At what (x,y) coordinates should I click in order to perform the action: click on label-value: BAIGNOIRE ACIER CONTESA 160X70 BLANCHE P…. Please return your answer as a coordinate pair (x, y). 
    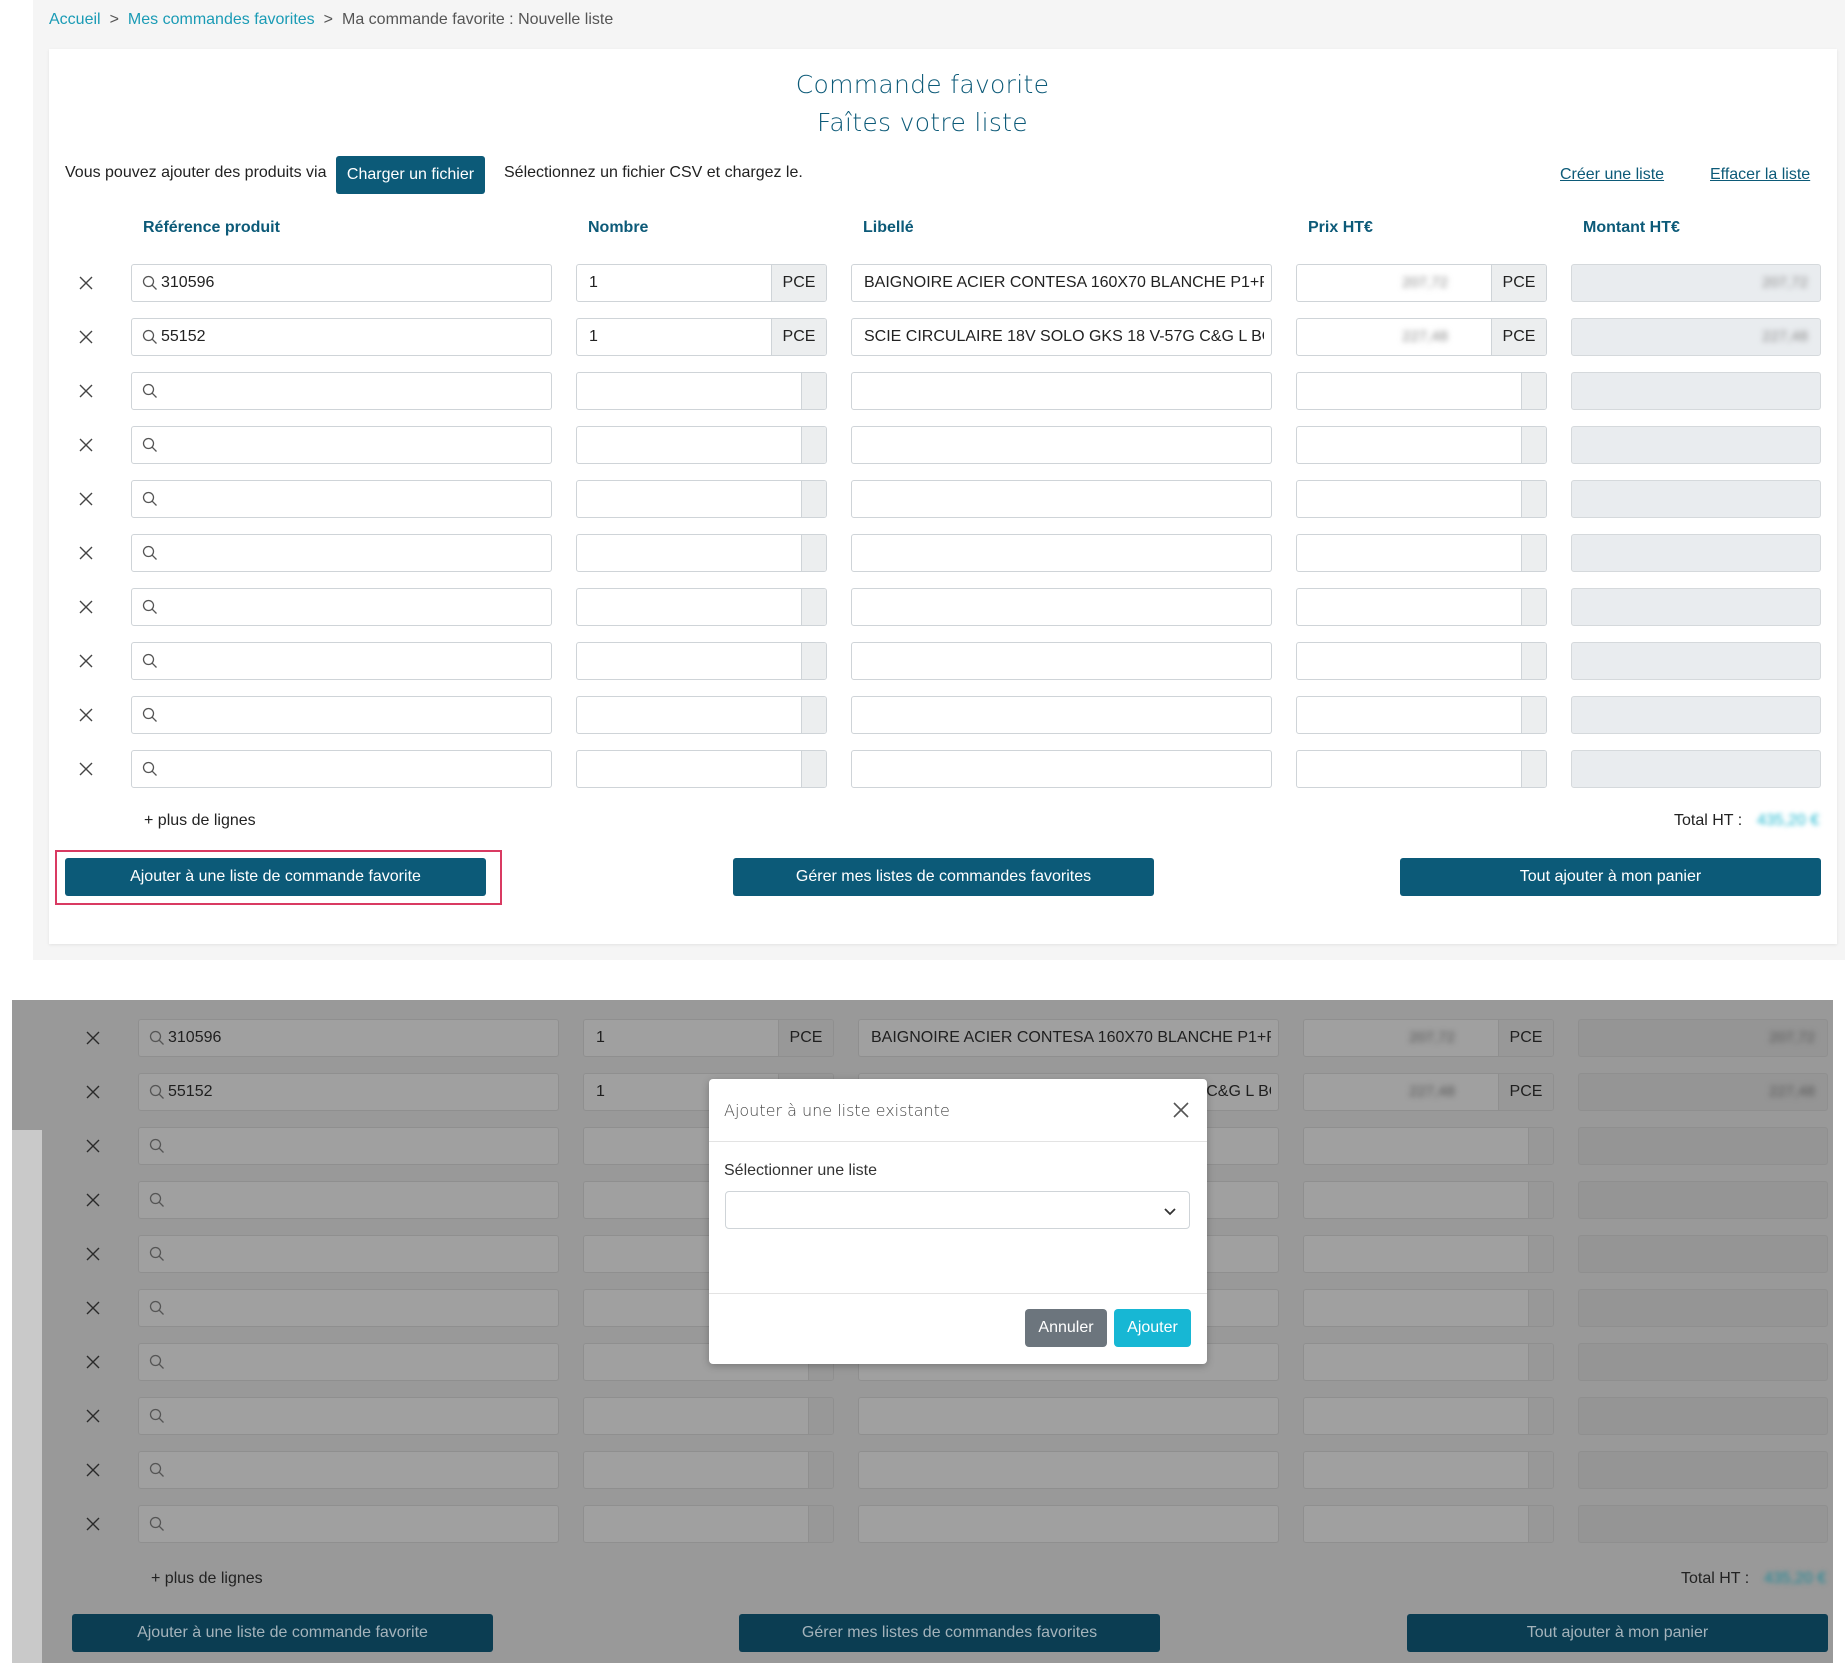
    Looking at the image, I should click on (1064, 282).